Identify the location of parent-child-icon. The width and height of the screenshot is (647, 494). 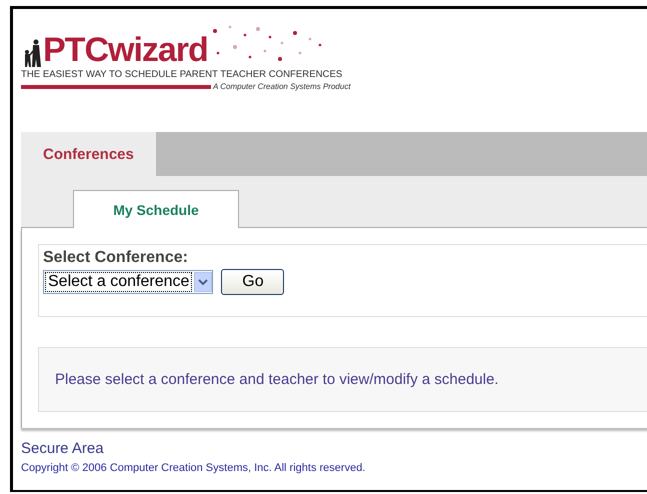
(33, 53).